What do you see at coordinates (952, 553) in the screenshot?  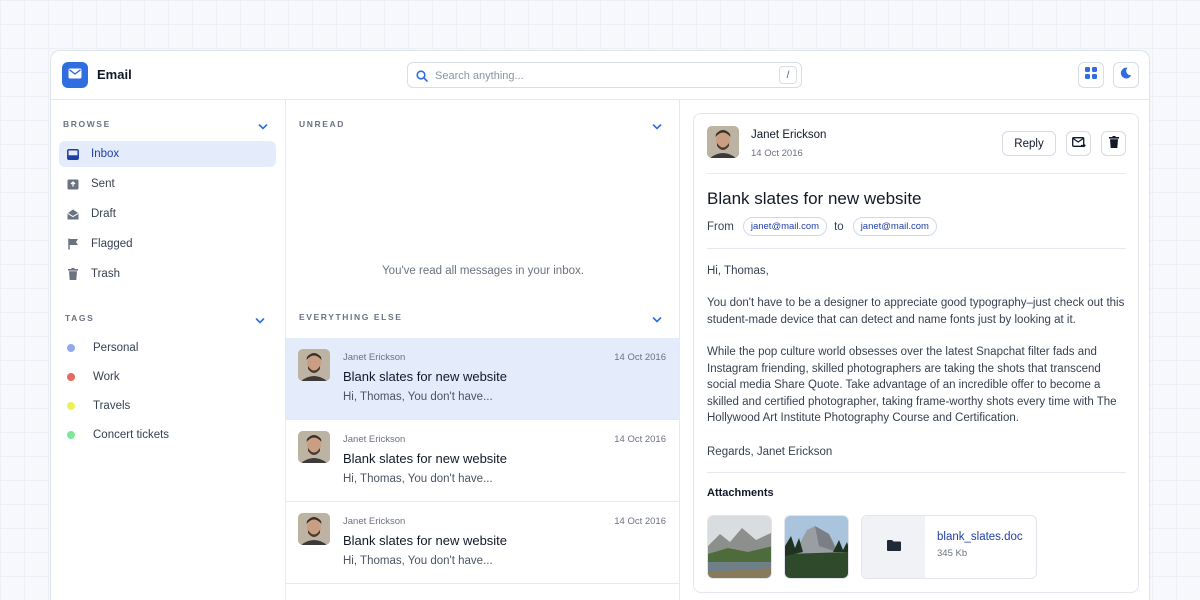 I see `attachment-file-size: 345 Kb` at bounding box center [952, 553].